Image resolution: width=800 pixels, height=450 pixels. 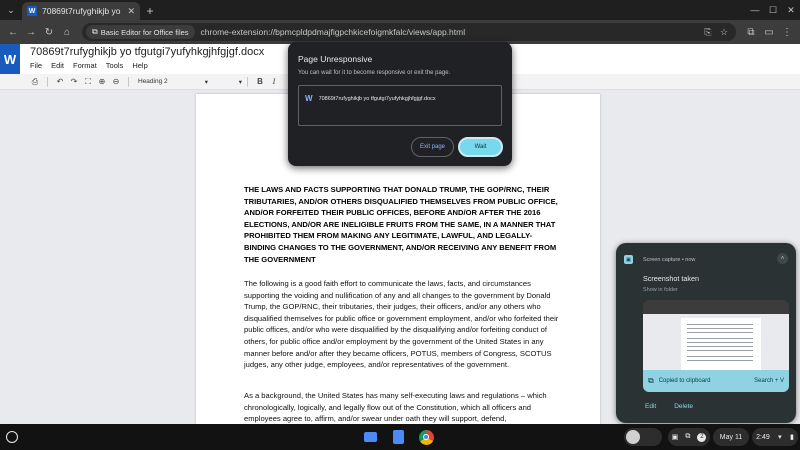 What do you see at coordinates (650, 406) in the screenshot?
I see `edit-button: Edit` at bounding box center [650, 406].